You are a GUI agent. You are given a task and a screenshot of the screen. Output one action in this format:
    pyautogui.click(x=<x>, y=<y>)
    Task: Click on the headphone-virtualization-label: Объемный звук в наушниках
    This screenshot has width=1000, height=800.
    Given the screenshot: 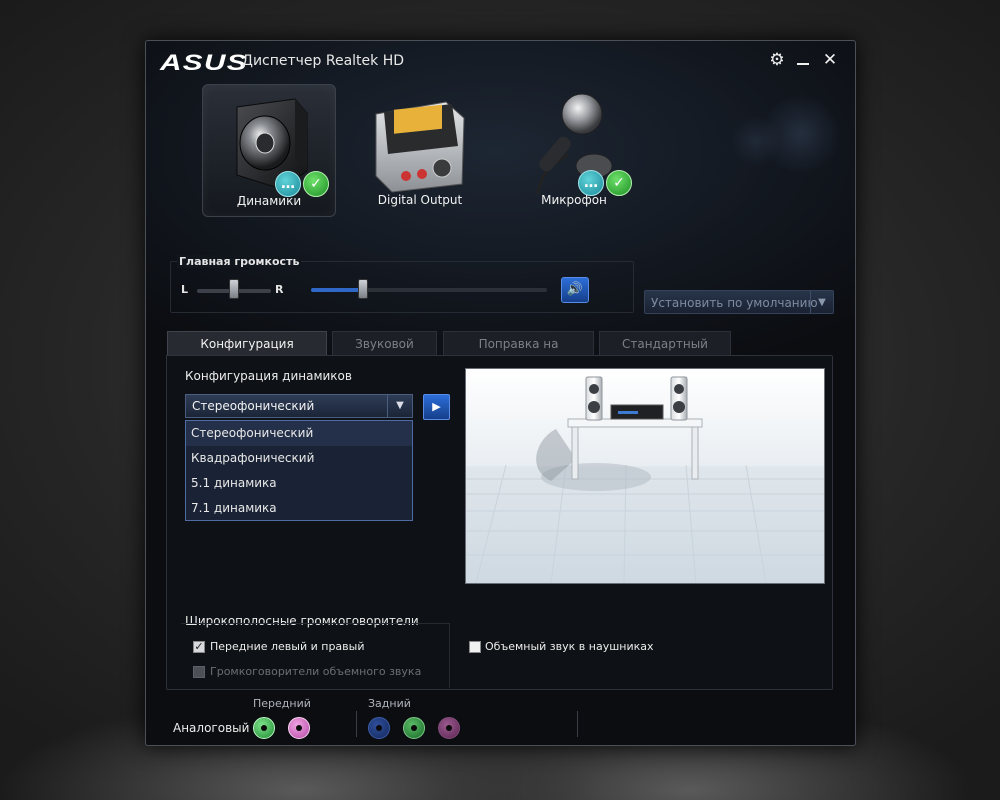 What is the action you would take?
    pyautogui.click(x=569, y=646)
    